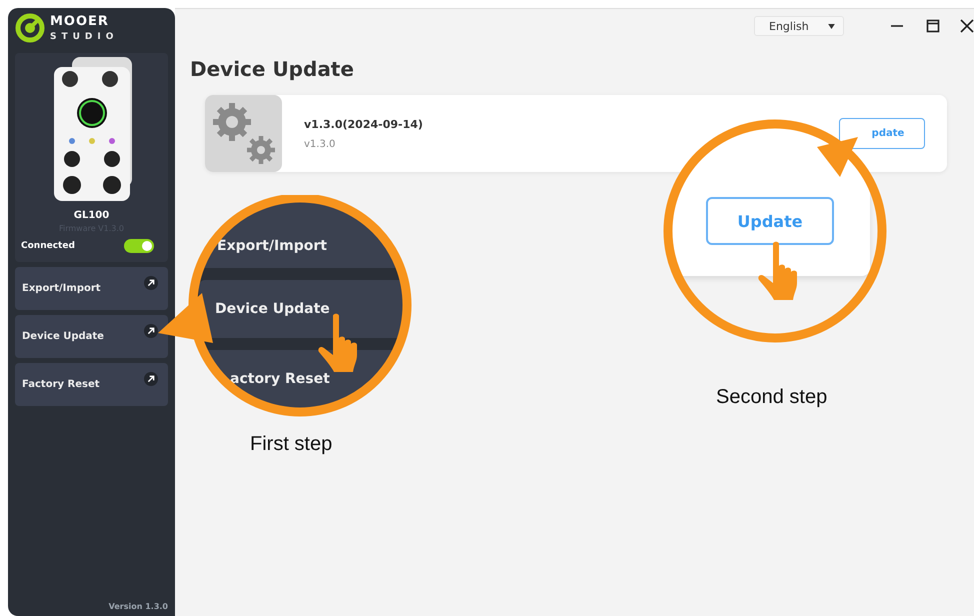 The image size is (974, 616). What do you see at coordinates (84, 37) in the screenshot?
I see `brand-subtitle: STUDIO` at bounding box center [84, 37].